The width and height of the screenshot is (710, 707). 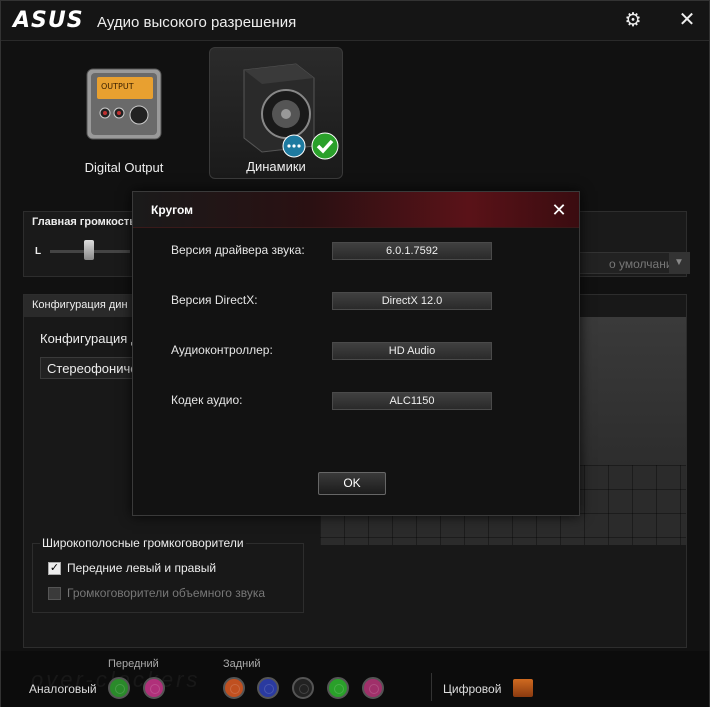 I want to click on directx-version-label: Версия DirectX:, so click(x=214, y=300).